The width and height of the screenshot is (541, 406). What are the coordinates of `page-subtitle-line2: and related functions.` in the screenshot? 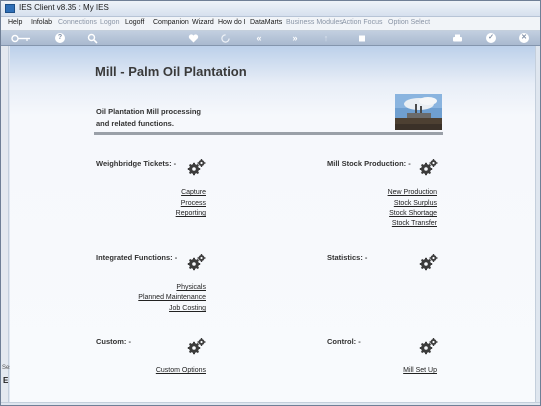 It's located at (135, 123).